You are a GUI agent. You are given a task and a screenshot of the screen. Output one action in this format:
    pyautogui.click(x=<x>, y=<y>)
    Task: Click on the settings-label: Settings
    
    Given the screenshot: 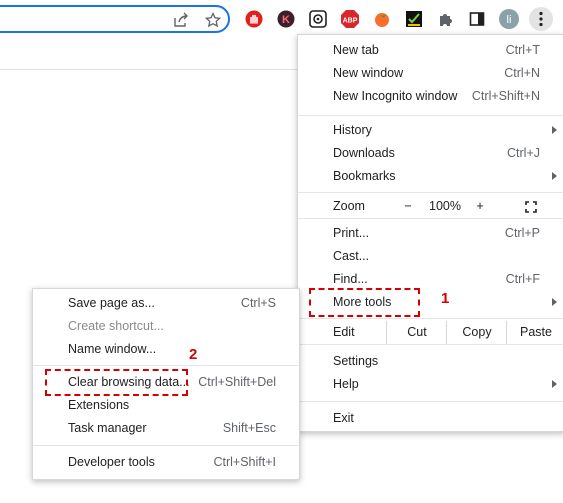 What is the action you would take?
    pyautogui.click(x=356, y=361)
    